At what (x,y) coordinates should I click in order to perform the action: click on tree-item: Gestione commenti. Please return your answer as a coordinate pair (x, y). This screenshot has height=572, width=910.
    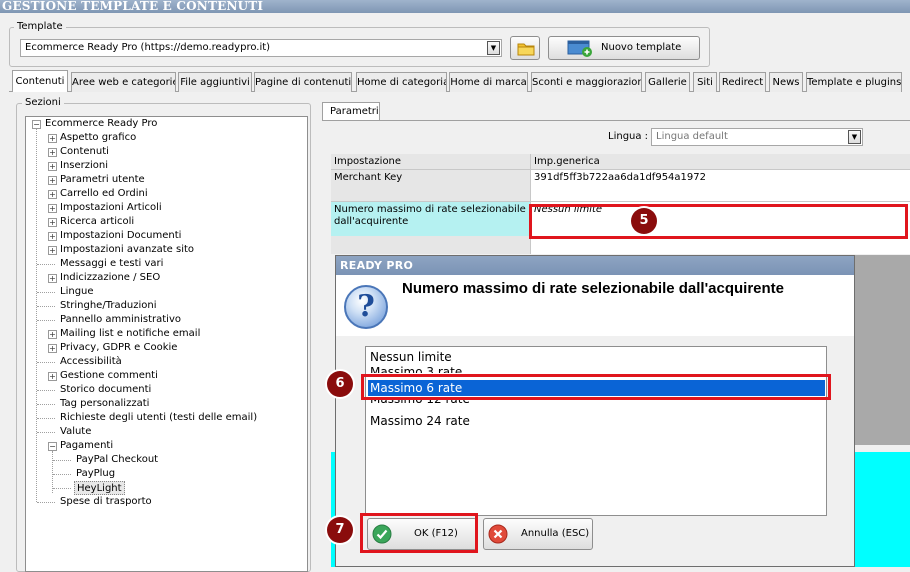
    Looking at the image, I should click on (109, 376).